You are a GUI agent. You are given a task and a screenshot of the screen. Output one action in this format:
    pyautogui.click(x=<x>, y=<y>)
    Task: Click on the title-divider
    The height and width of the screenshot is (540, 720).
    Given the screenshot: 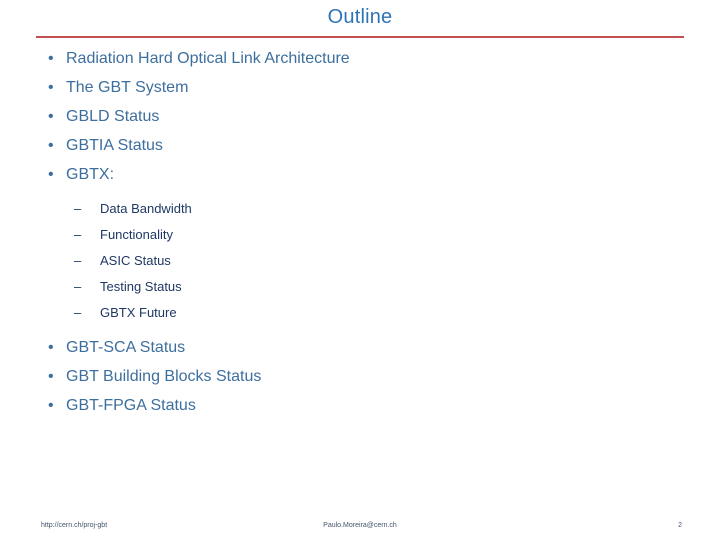 What is the action you would take?
    pyautogui.click(x=360, y=37)
    